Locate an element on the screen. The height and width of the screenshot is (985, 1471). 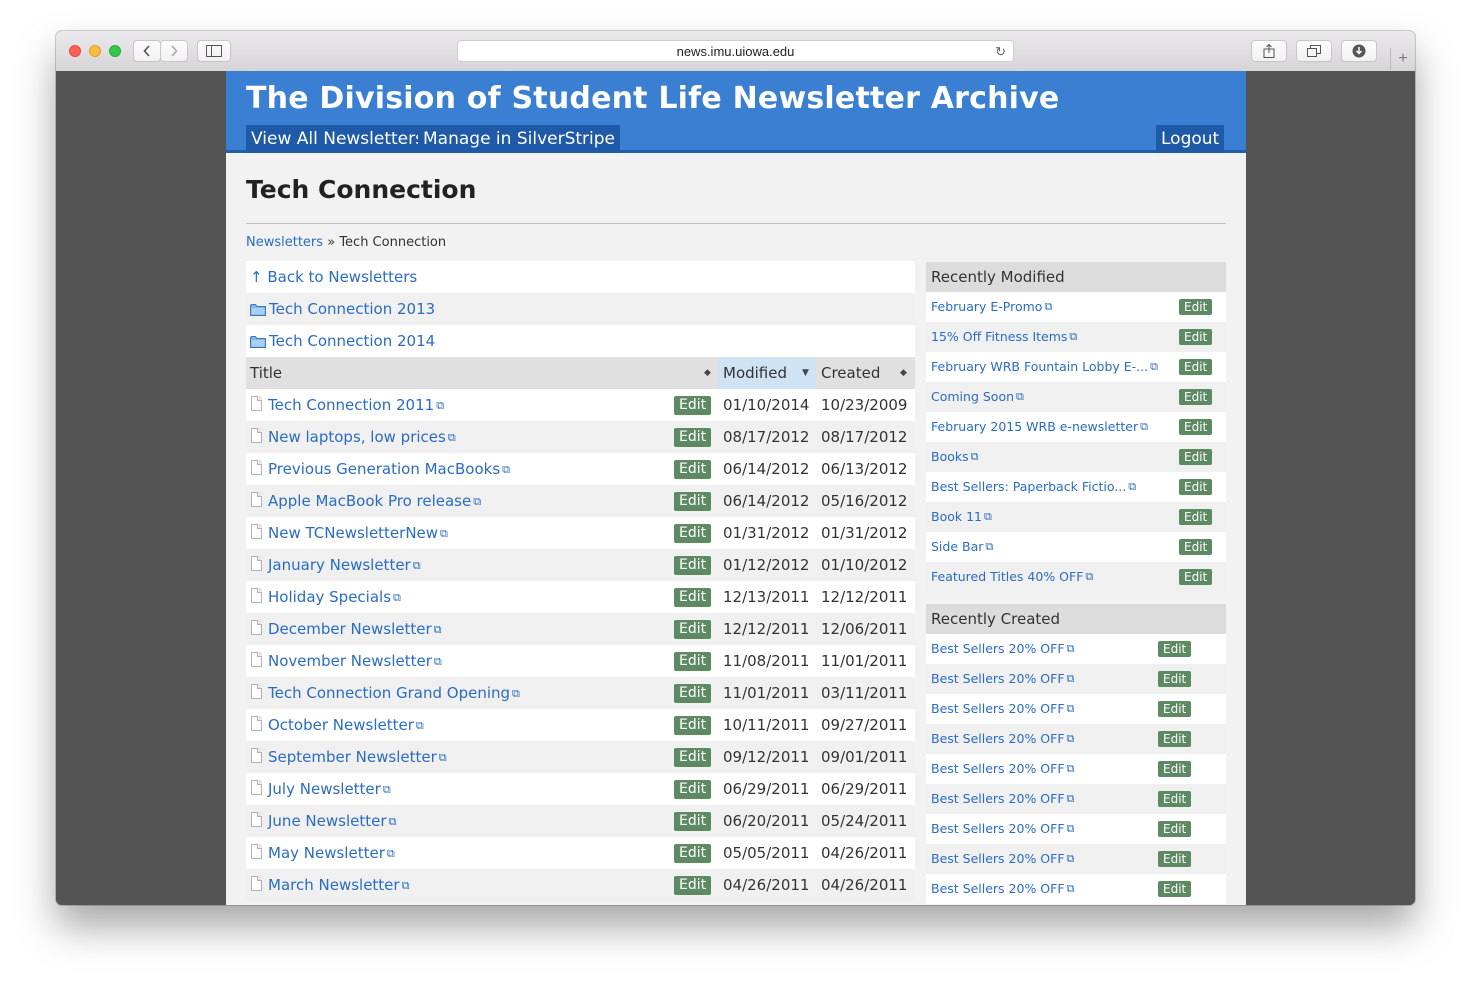
newsletter-link: September Newsletter is located at coordinates (352, 757).